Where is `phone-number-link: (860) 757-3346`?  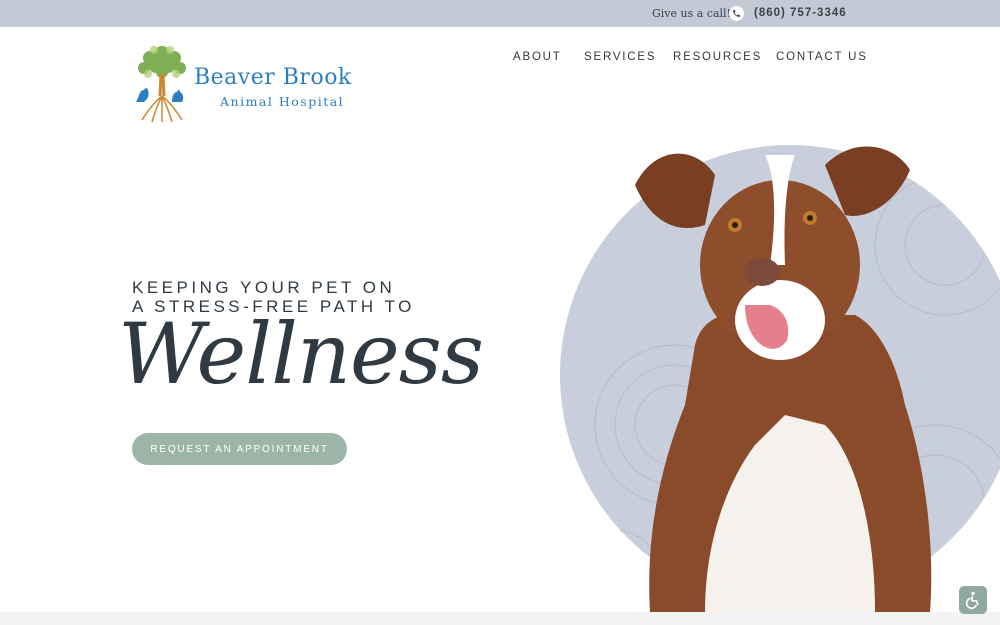
phone-number-link: (860) 757-3346 is located at coordinates (800, 13).